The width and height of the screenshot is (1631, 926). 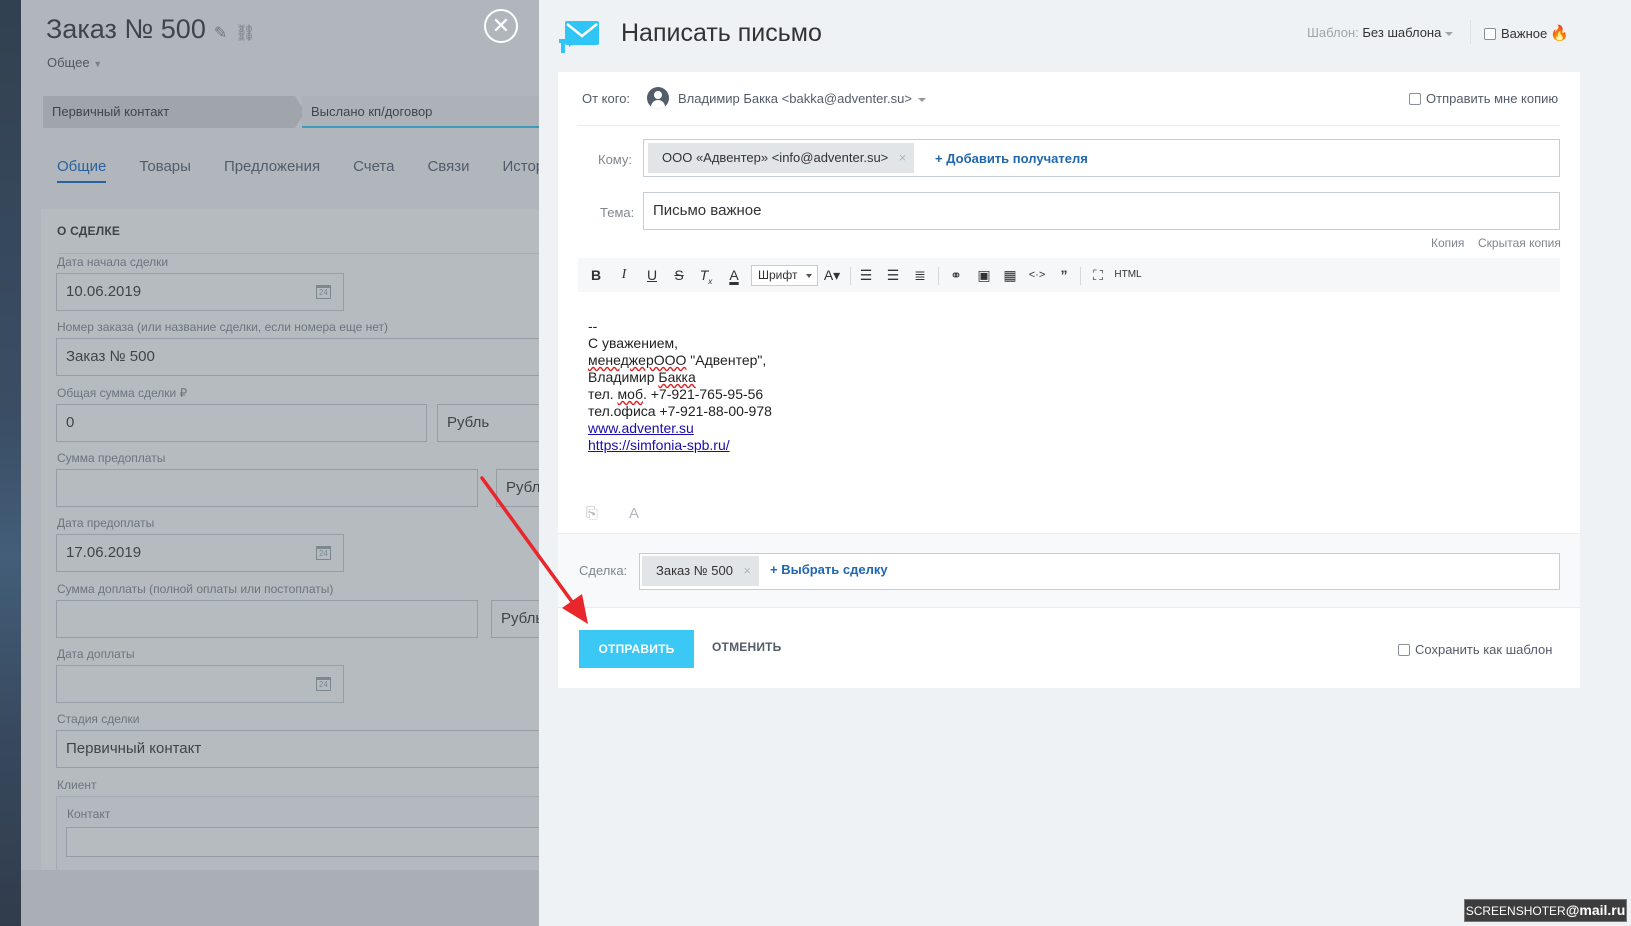 I want to click on important-label: Важное, so click(x=1524, y=33).